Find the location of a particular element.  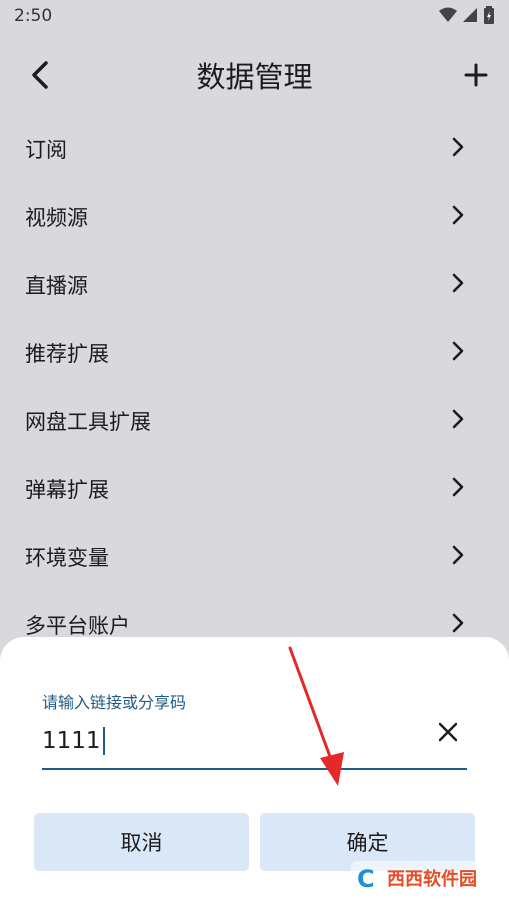

list-item-subscription: 订阅 is located at coordinates (254, 148).